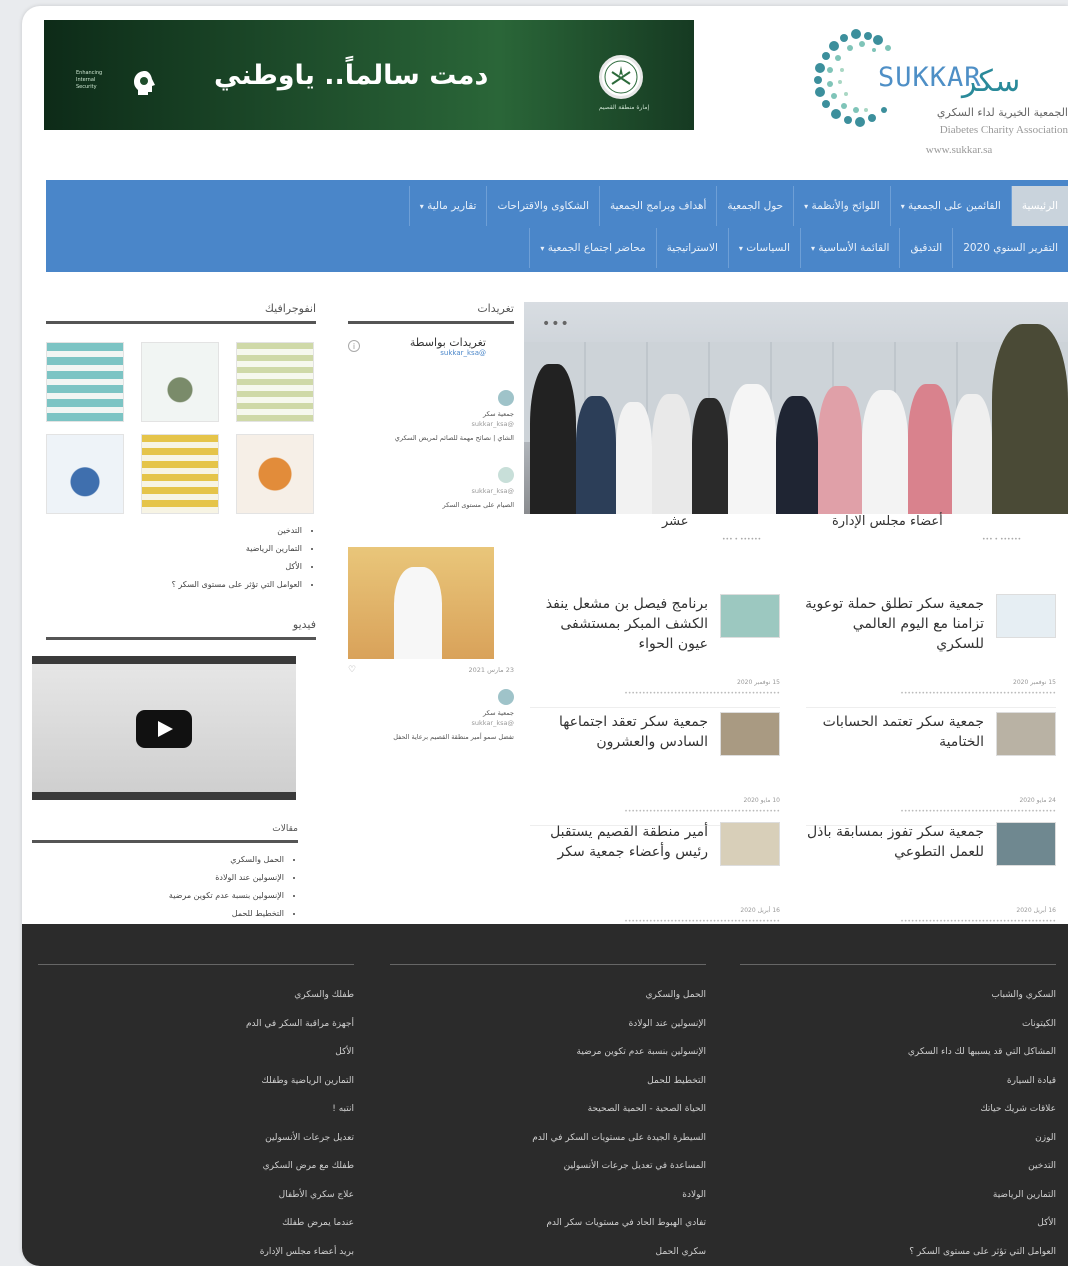  I want to click on footer-link: الوزن, so click(898, 1138).